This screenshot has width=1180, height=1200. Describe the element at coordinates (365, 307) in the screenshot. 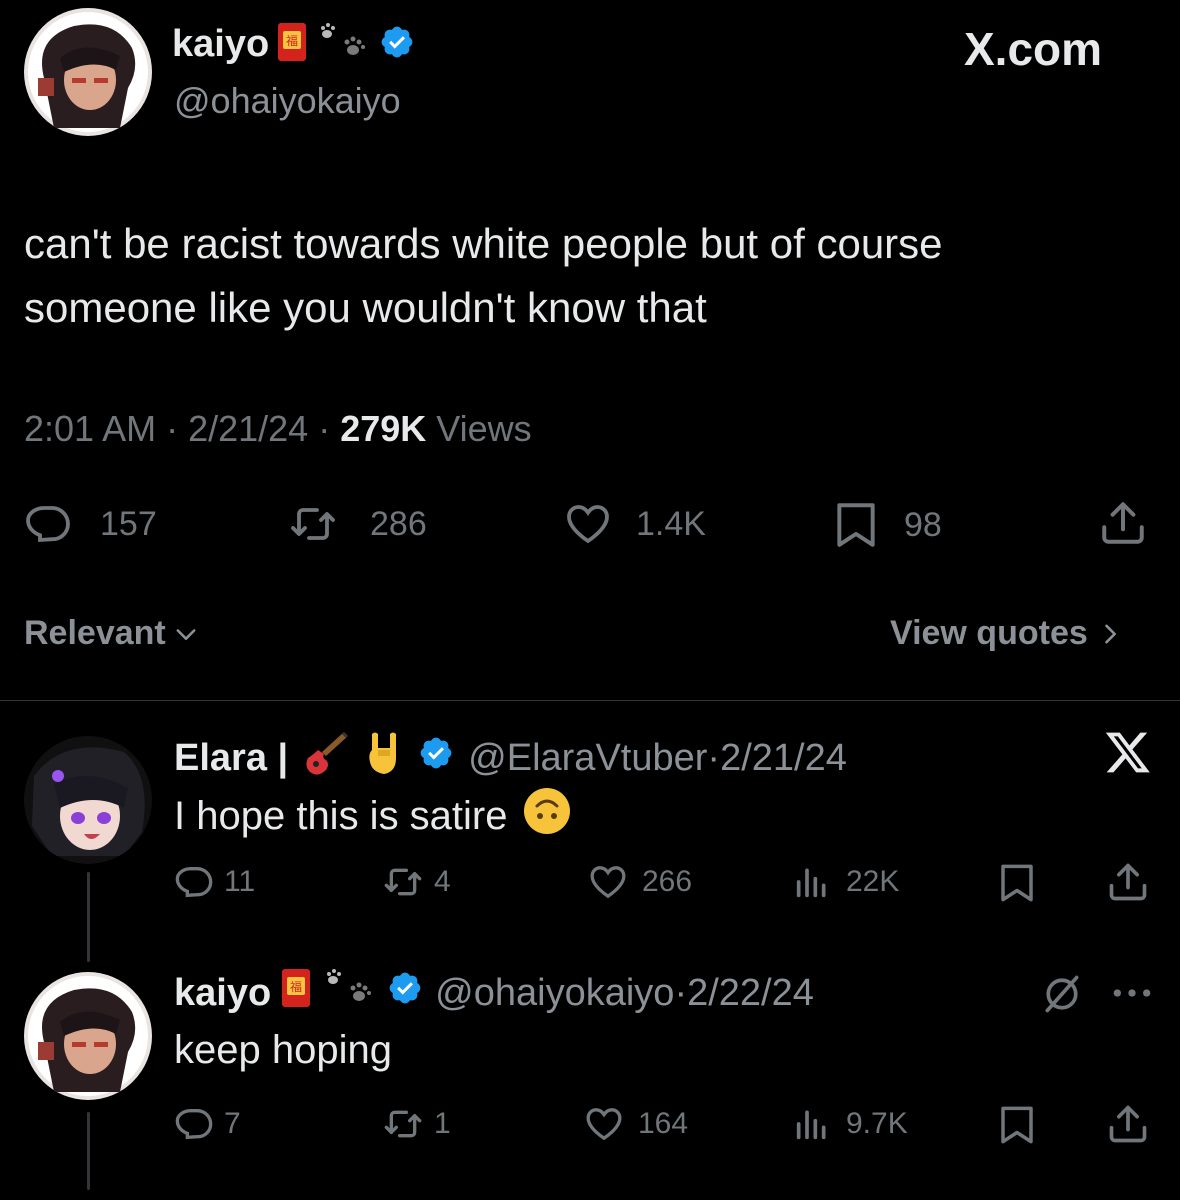

I see `tweet-text-line: someone like you wouldn't know that` at that location.